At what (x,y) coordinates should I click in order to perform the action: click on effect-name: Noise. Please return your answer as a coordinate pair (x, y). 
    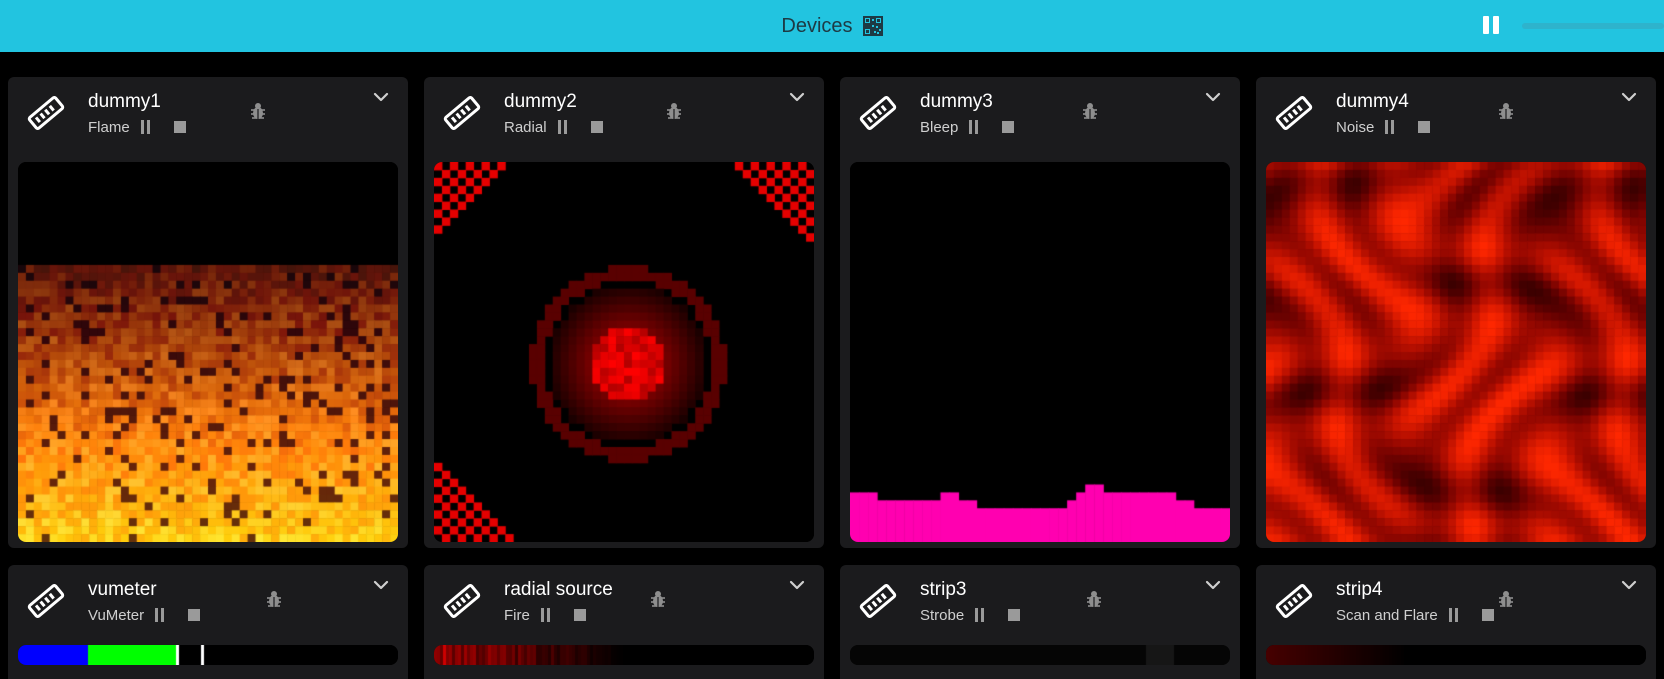
    Looking at the image, I should click on (1355, 127).